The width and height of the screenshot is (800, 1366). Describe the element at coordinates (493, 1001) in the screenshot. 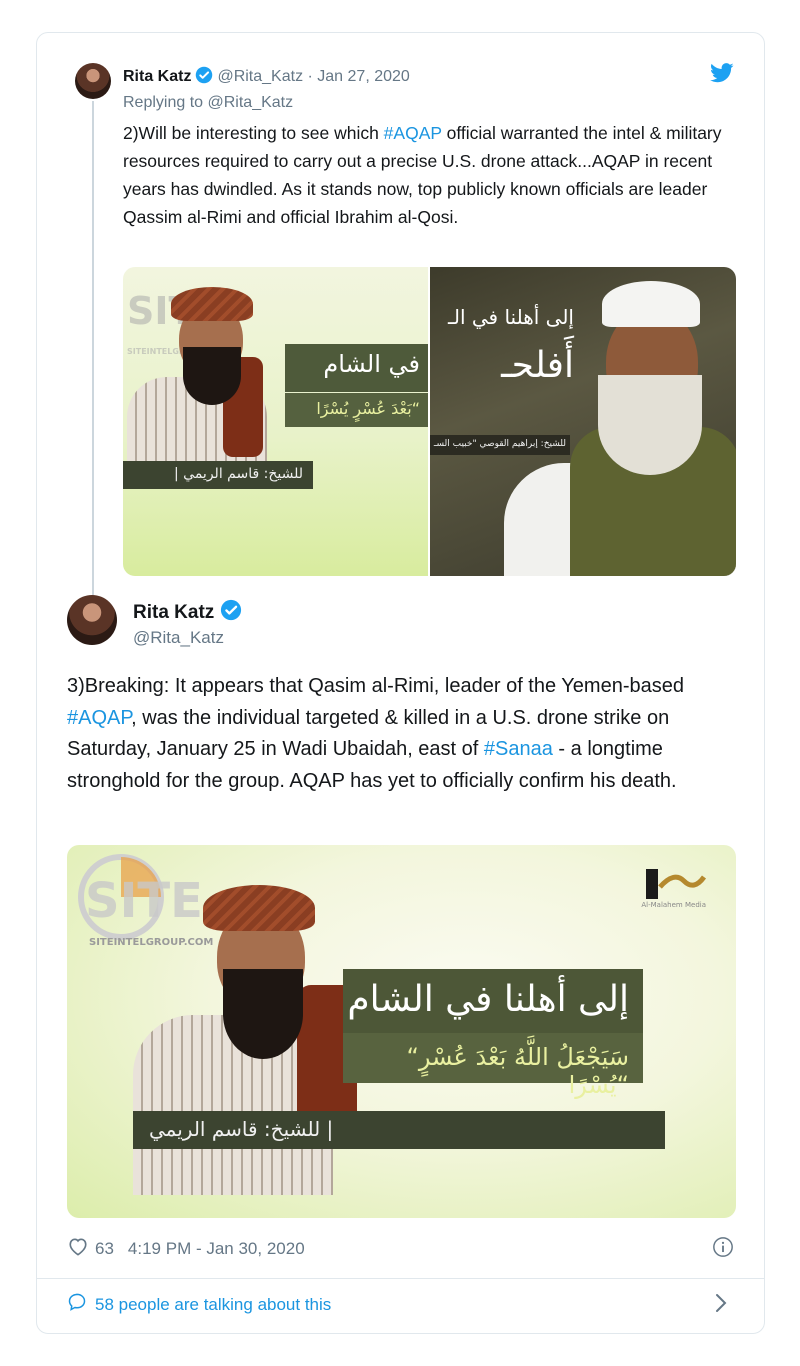

I see `banner-title: إلى أهلنا في الشام` at that location.